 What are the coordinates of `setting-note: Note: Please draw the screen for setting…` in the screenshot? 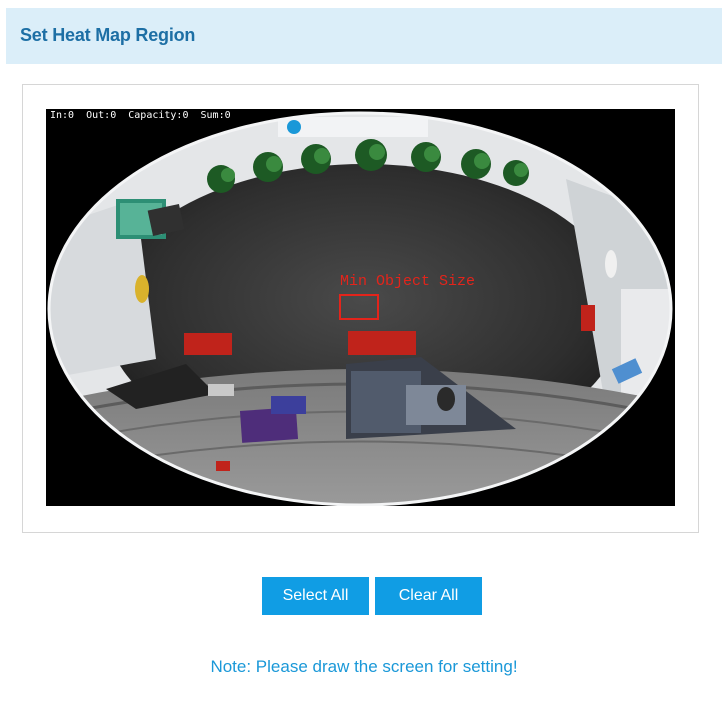 It's located at (364, 666).